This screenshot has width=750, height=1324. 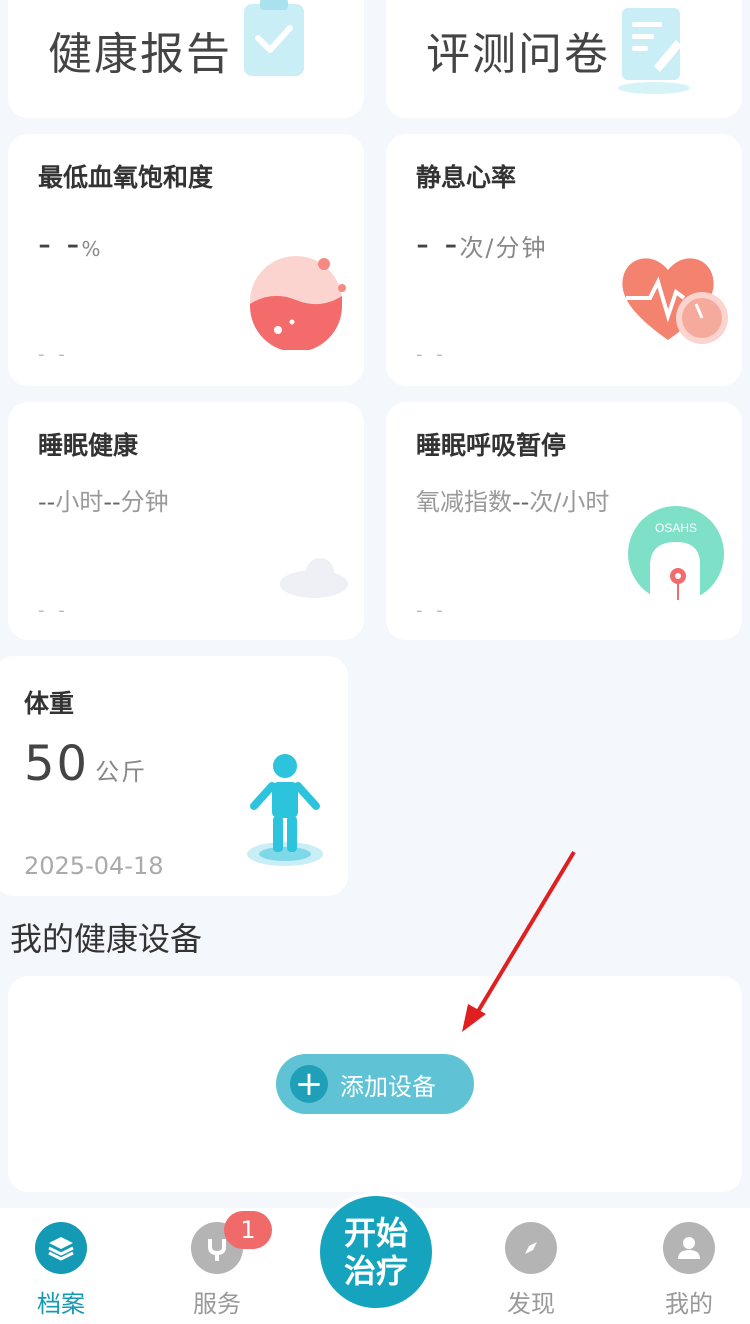 I want to click on user-icon, so click(x=689, y=1248).